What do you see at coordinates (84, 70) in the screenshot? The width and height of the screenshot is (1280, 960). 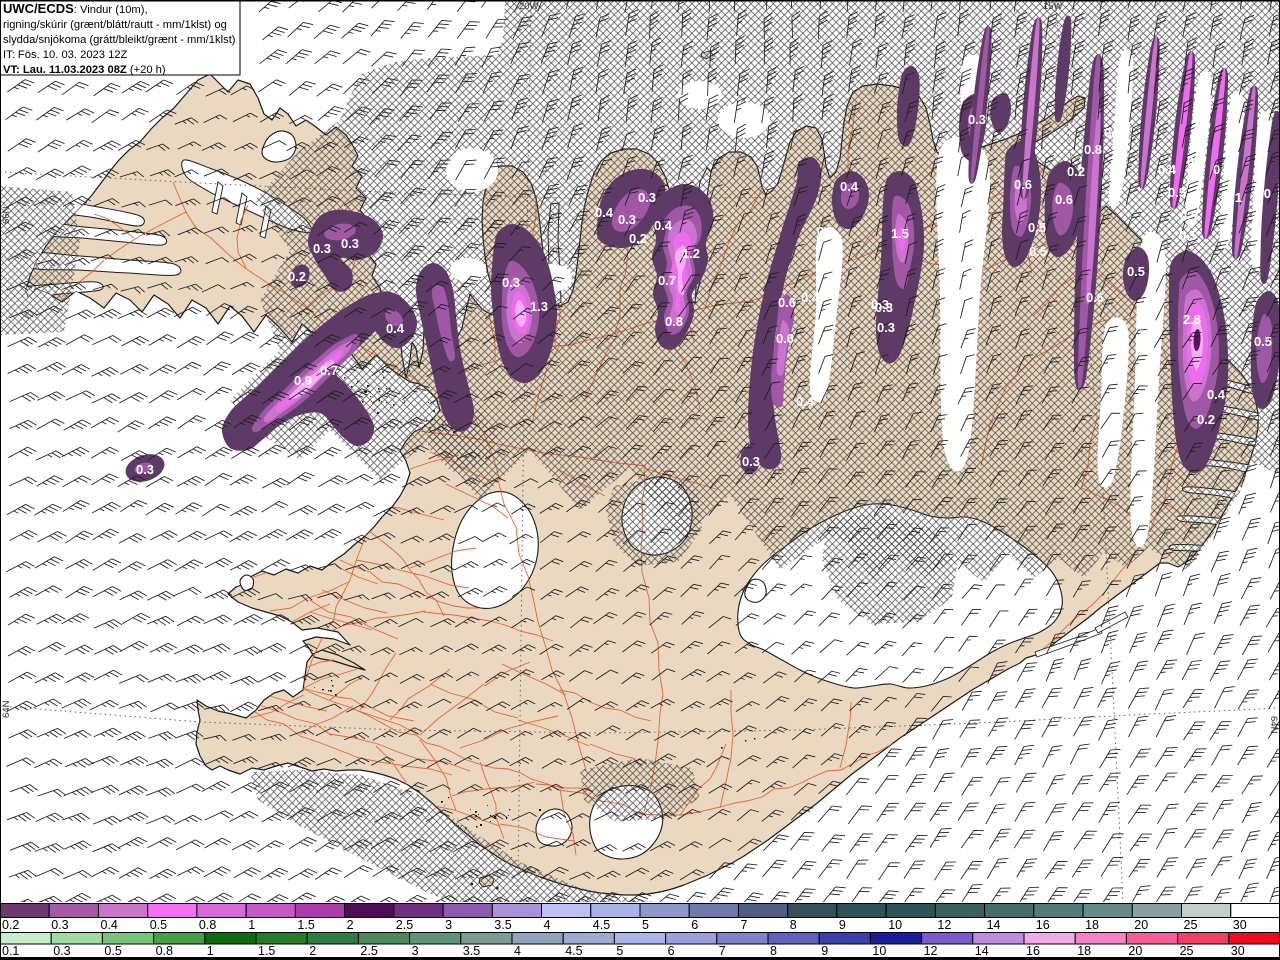 I see `svg-text:VT: Lau. 11.03.2023 08Z (+20 h: VT: Lau. 11.03.2023 08Z (+20 h)` at bounding box center [84, 70].